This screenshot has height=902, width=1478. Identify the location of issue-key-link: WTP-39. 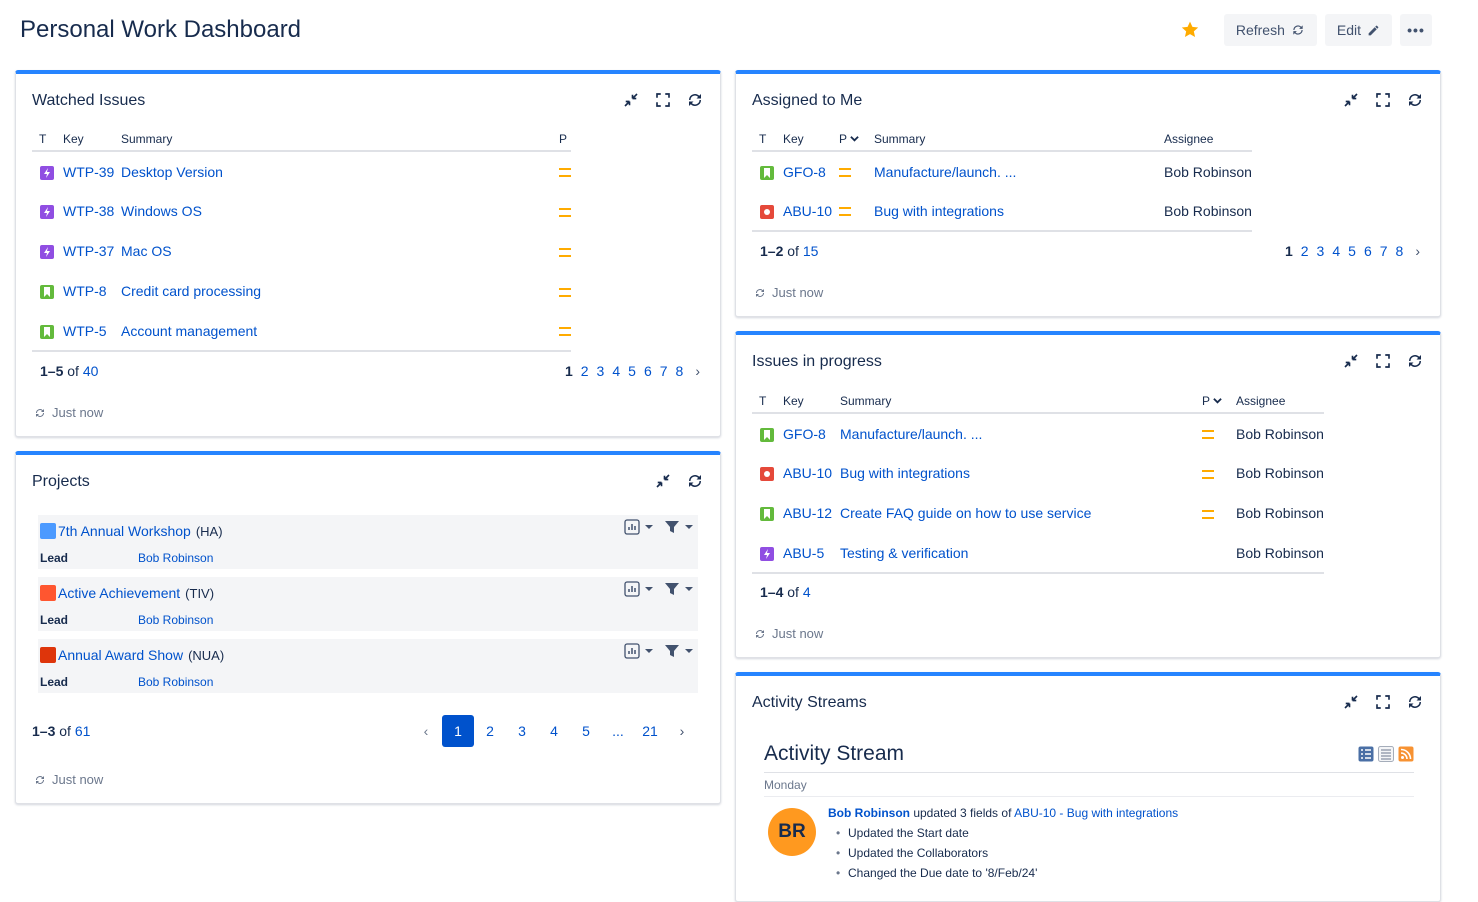
(88, 172).